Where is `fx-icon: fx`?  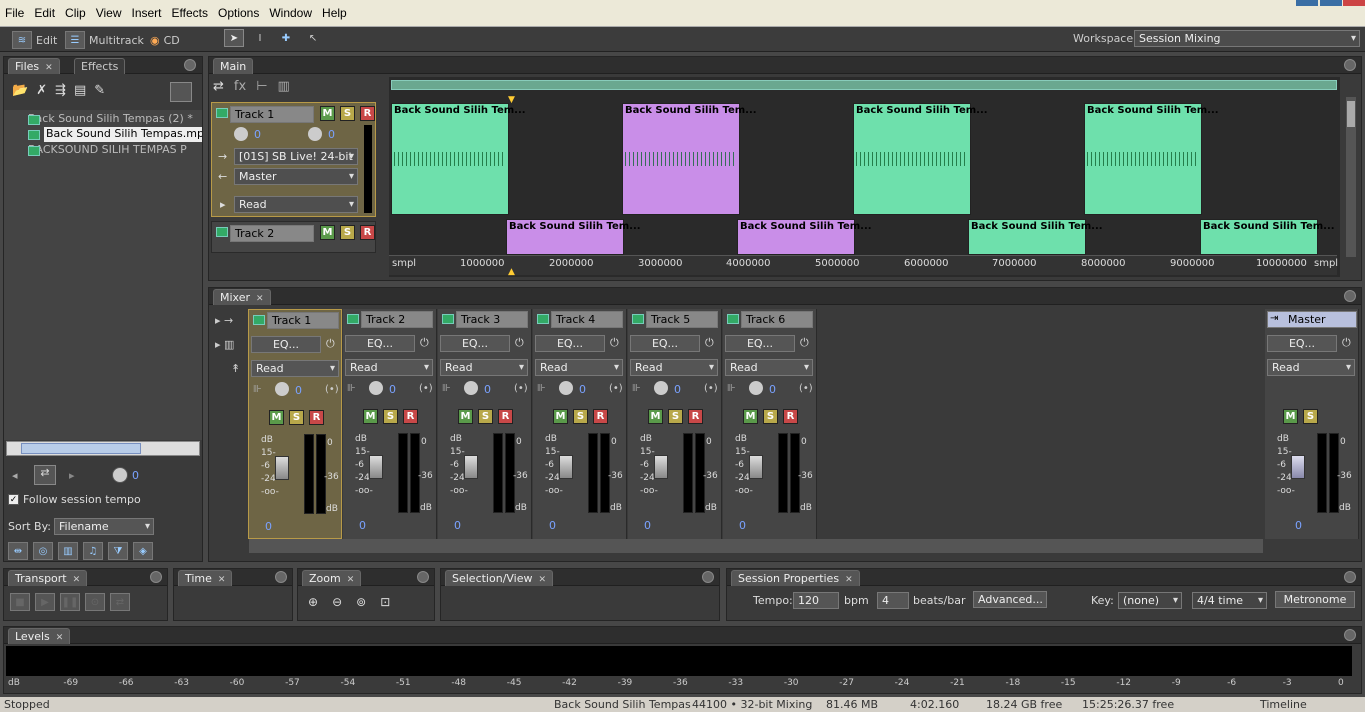
fx-icon: fx is located at coordinates (240, 86).